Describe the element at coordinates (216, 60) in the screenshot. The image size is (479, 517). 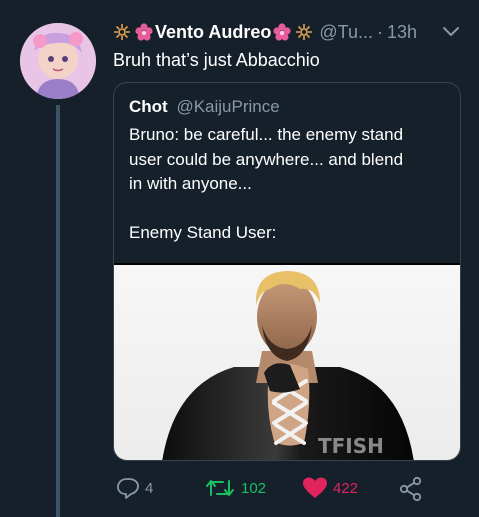
I see `tweet-text: Bruh that’s just Abbacchio` at that location.